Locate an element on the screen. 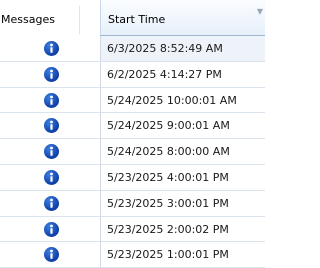 This screenshot has width=320, height=268. table-row: 5/24/2025 10:00:01 AM is located at coordinates (132, 100).